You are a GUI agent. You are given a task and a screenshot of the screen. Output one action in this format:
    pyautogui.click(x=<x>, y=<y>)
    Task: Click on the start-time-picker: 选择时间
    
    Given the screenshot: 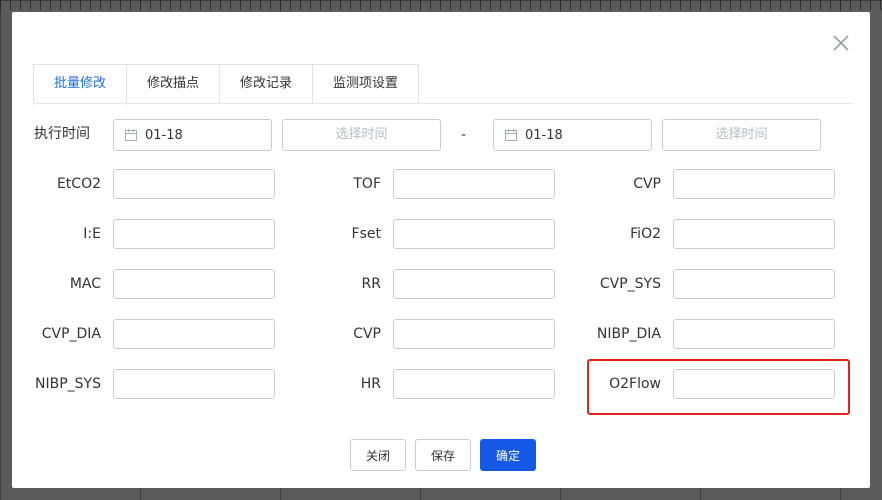 What is the action you would take?
    pyautogui.click(x=361, y=135)
    